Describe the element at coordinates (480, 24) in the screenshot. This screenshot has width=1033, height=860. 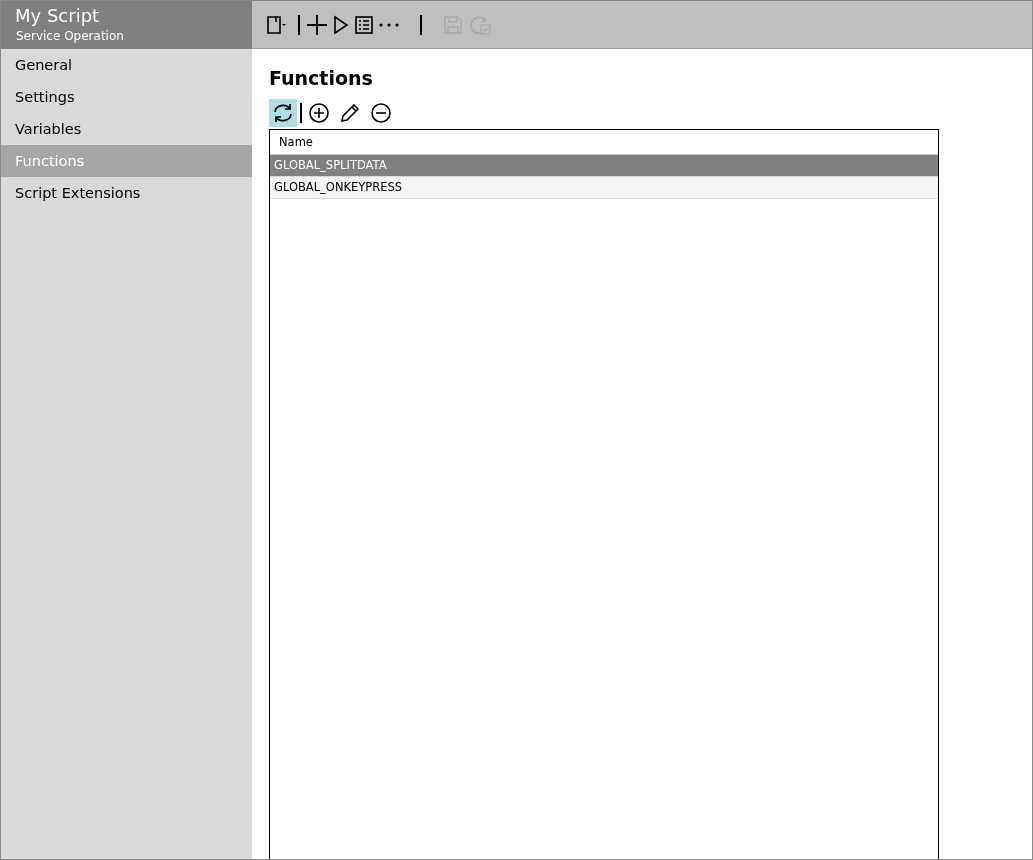
I see `reload-icon` at that location.